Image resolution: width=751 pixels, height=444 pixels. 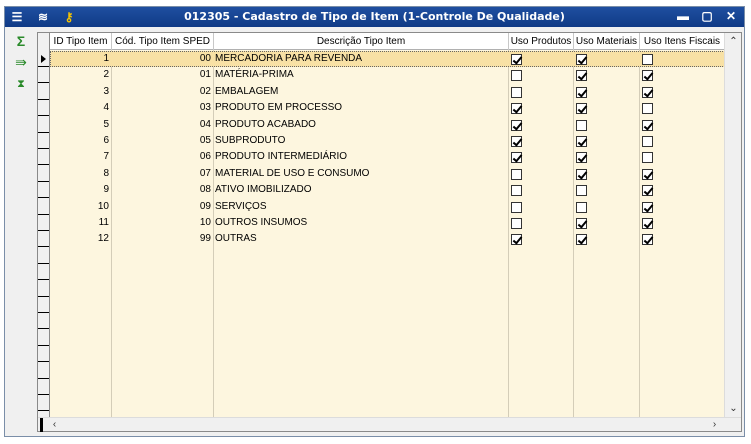 I want to click on cell-desc: SERVIÇOS, so click(x=361, y=207).